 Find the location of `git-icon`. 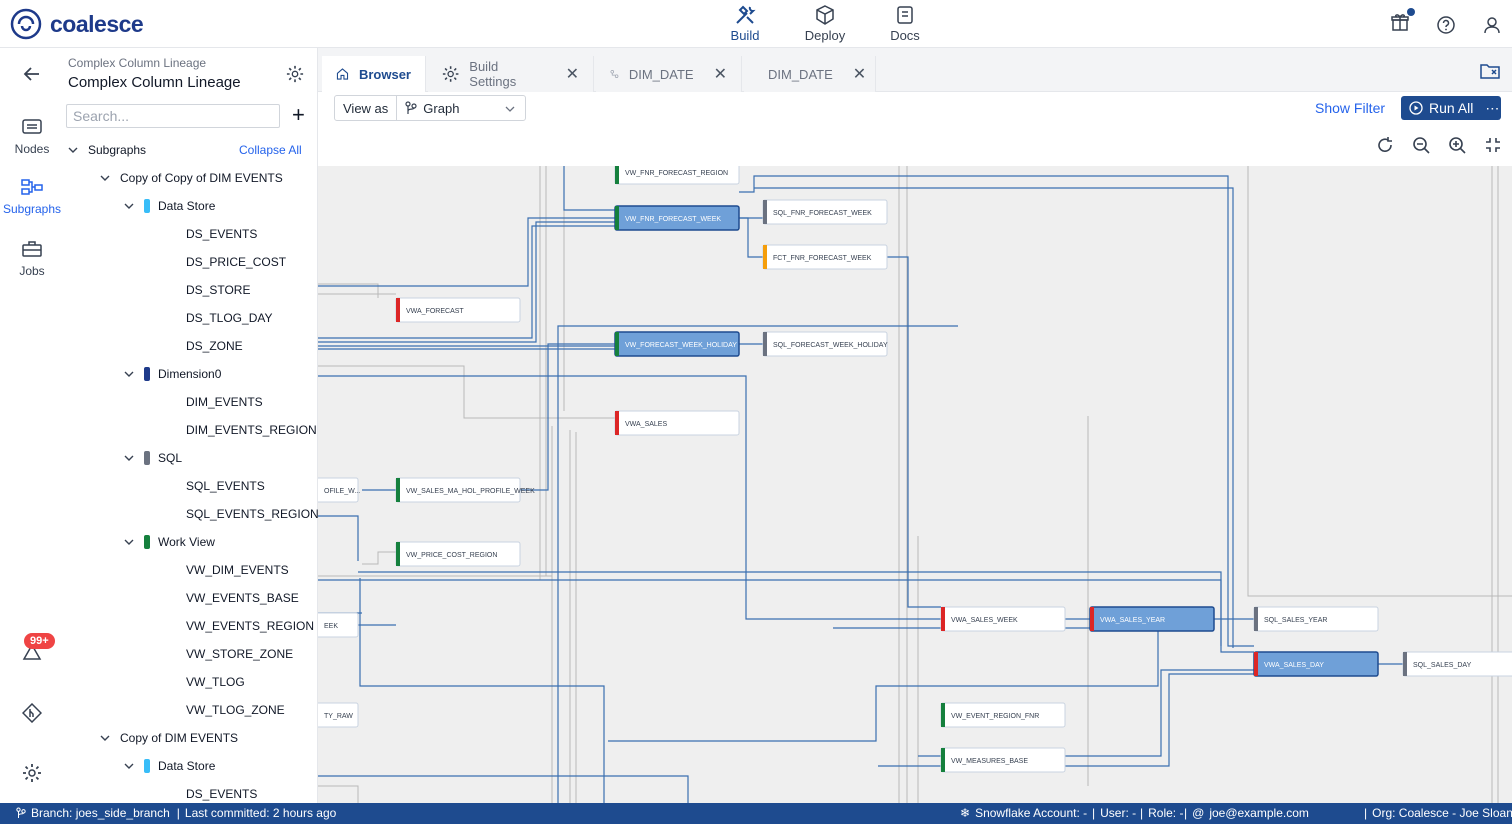

git-icon is located at coordinates (32, 713).